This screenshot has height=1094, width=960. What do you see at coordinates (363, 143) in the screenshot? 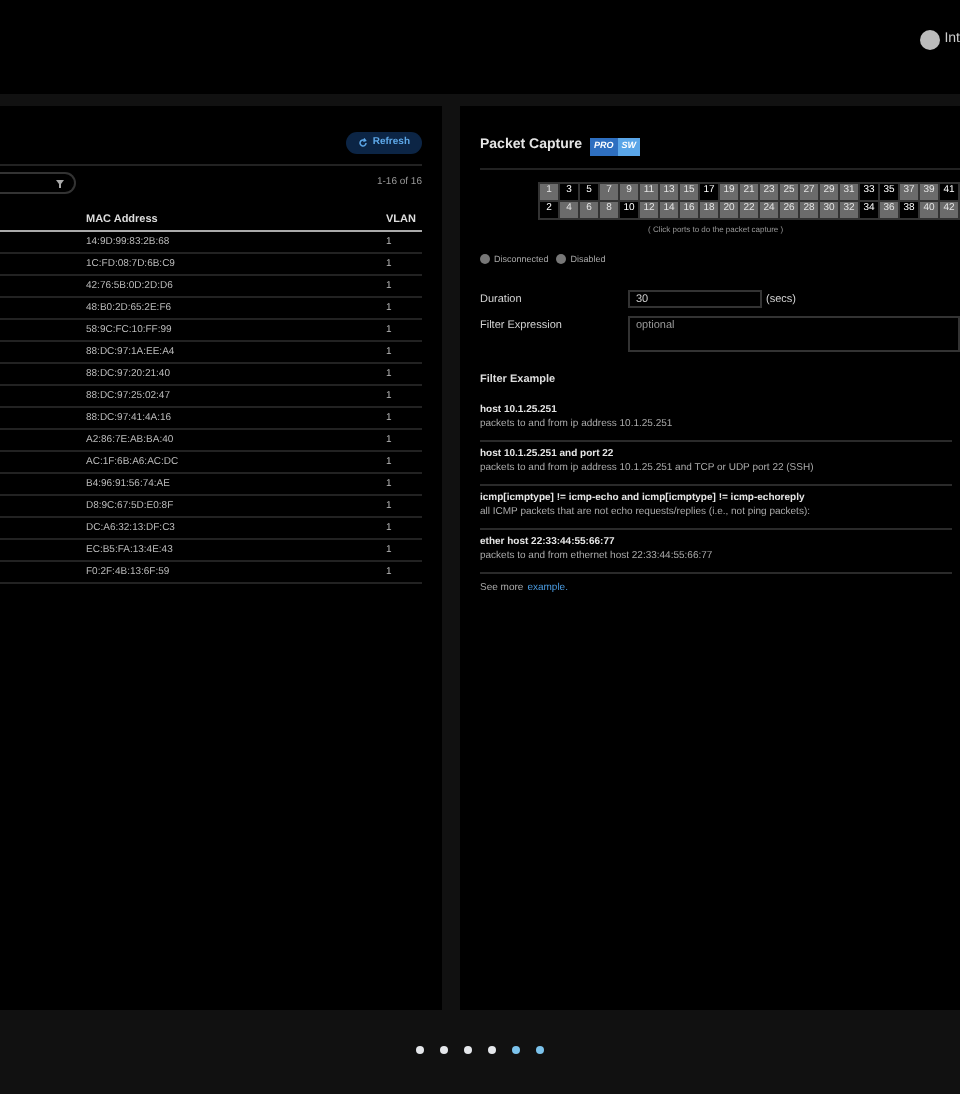
I see `refresh-icon` at bounding box center [363, 143].